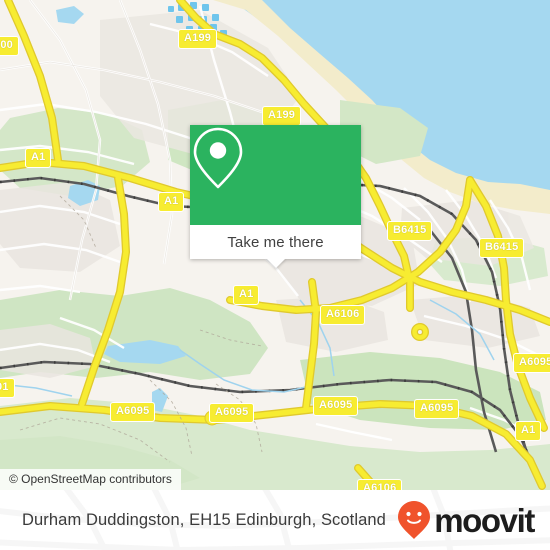 This screenshot has width=550, height=550. What do you see at coordinates (484, 520) in the screenshot?
I see `moovit-wordmark: moovit` at bounding box center [484, 520].